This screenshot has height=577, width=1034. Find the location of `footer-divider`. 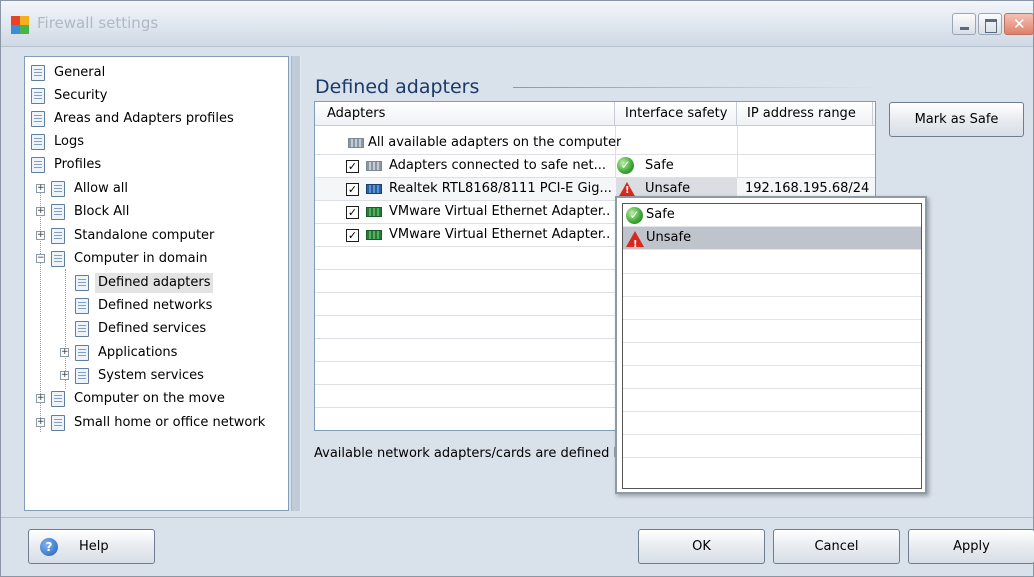

footer-divider is located at coordinates (517, 517).